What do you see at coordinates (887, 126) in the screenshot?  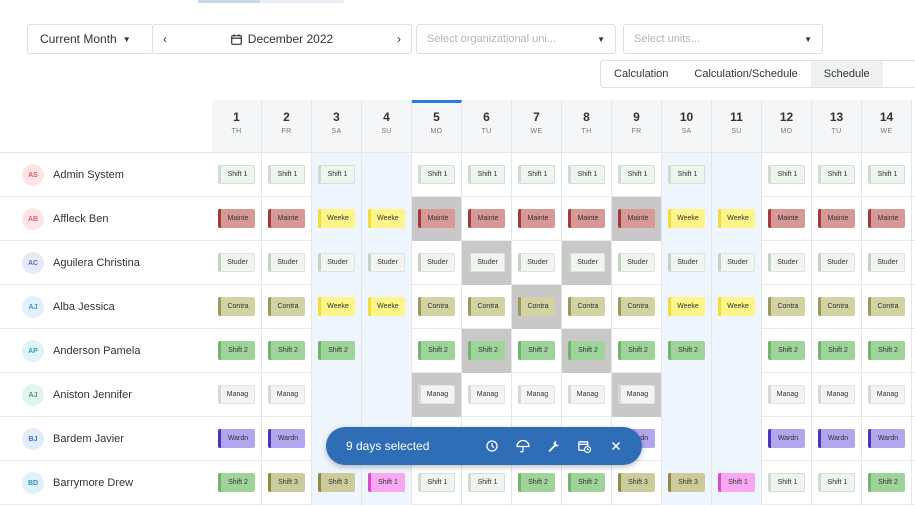 I see `day-header: 14 WE` at bounding box center [887, 126].